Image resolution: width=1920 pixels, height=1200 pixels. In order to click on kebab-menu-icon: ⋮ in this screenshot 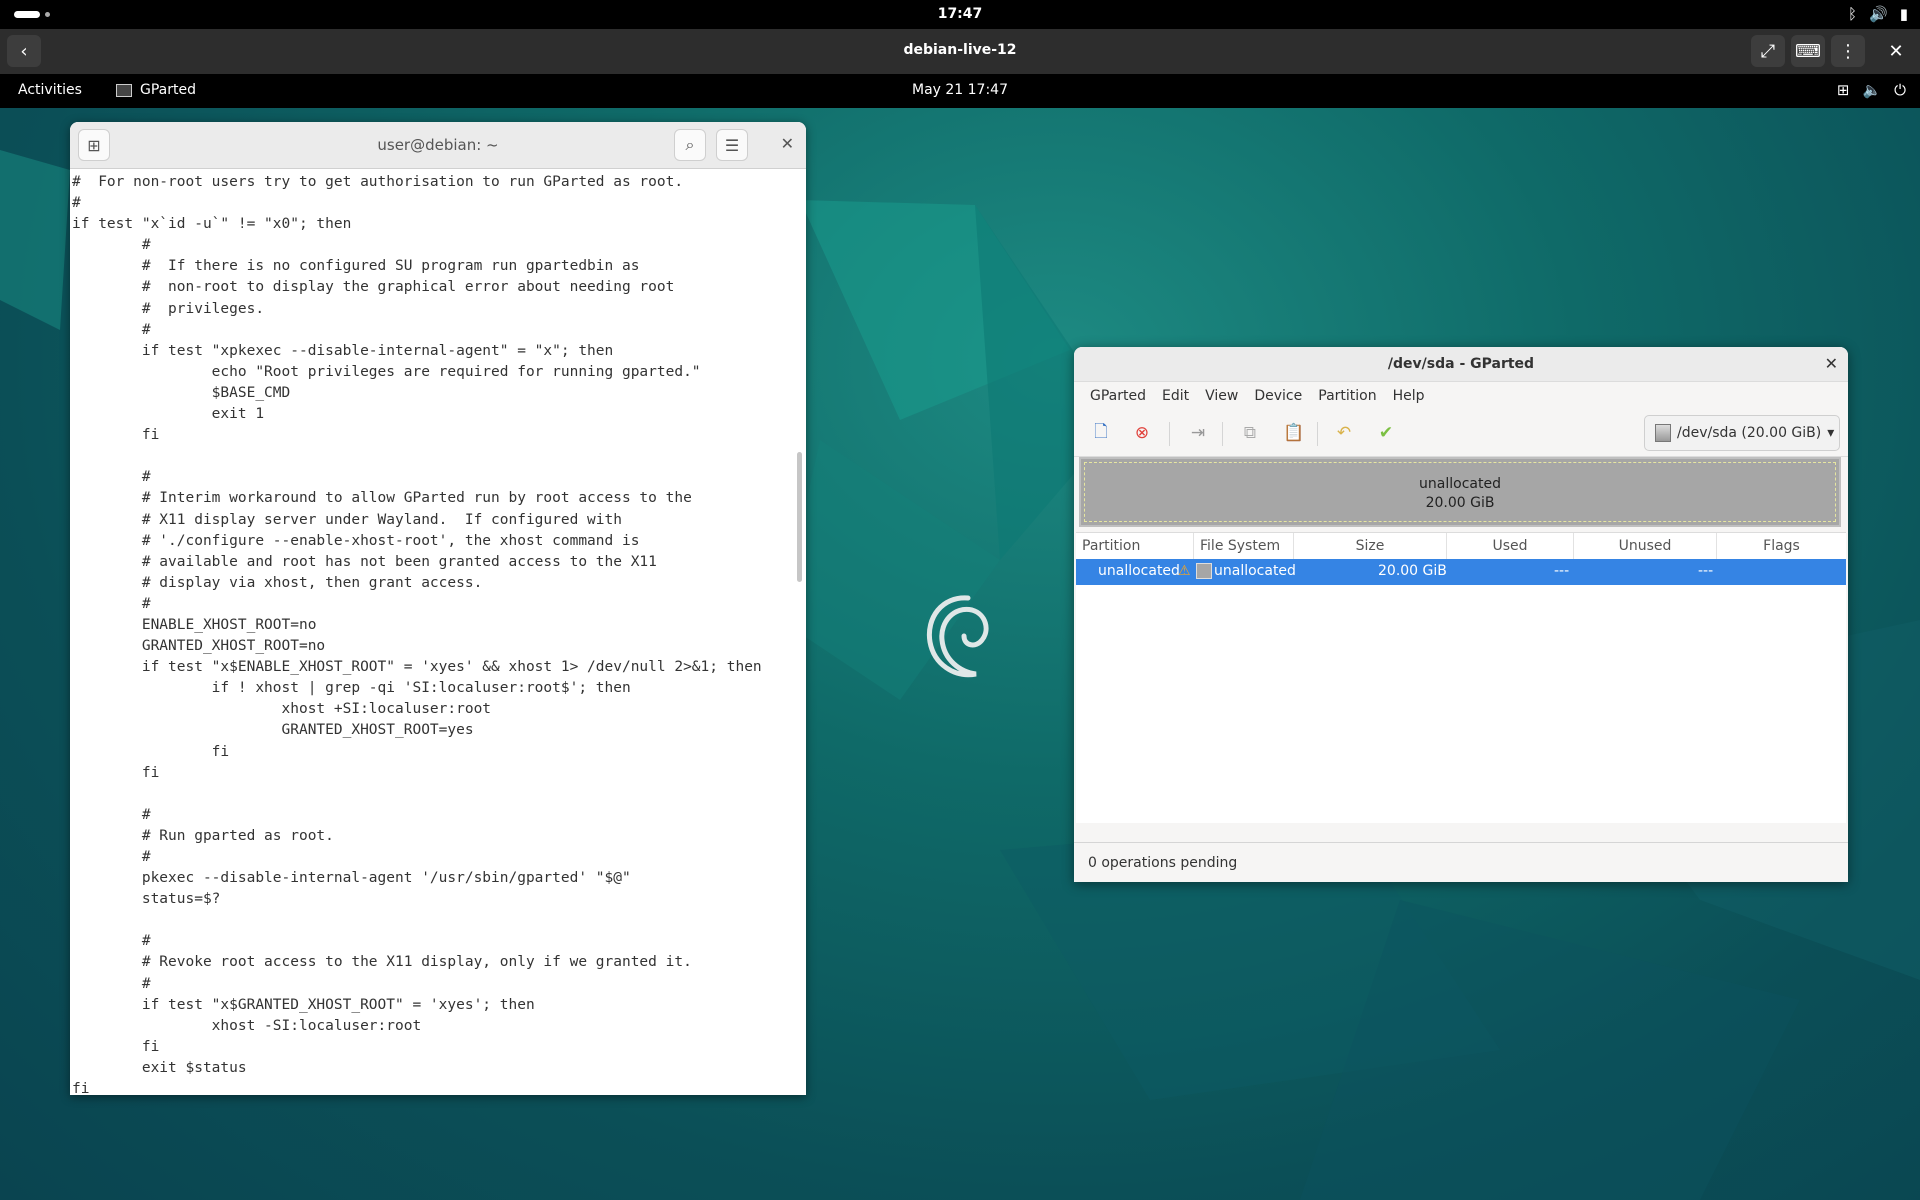, I will do `click(1848, 51)`.